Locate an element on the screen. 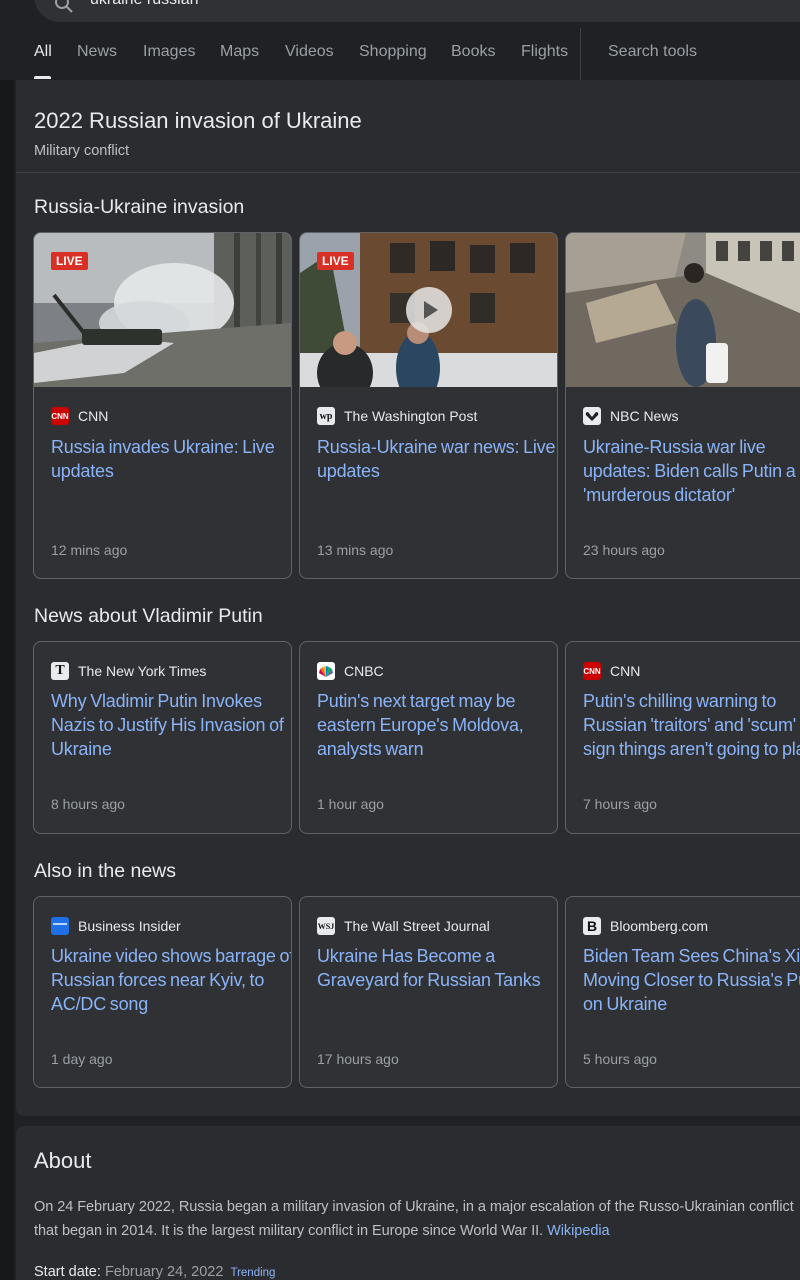 The height and width of the screenshot is (1280, 800). source-name: CNBC is located at coordinates (364, 671).